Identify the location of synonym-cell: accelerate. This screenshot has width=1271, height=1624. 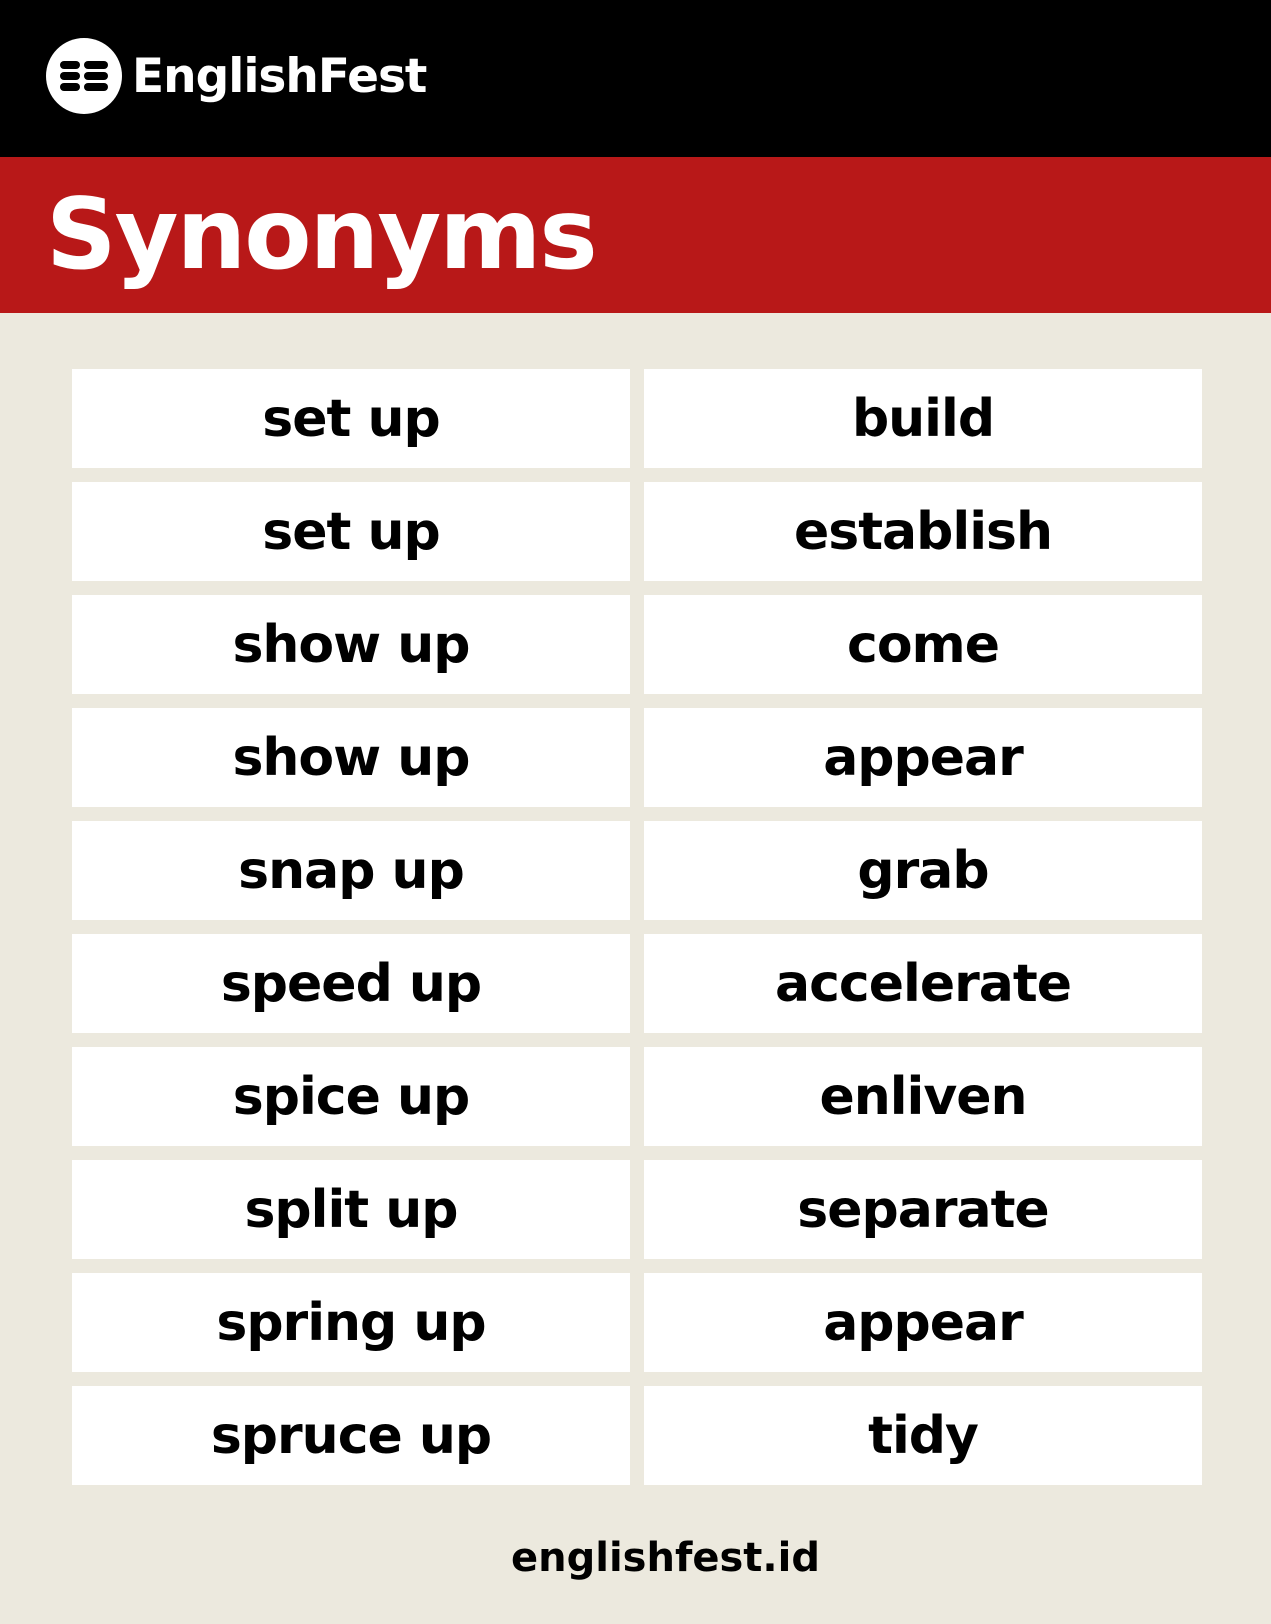
(923, 983).